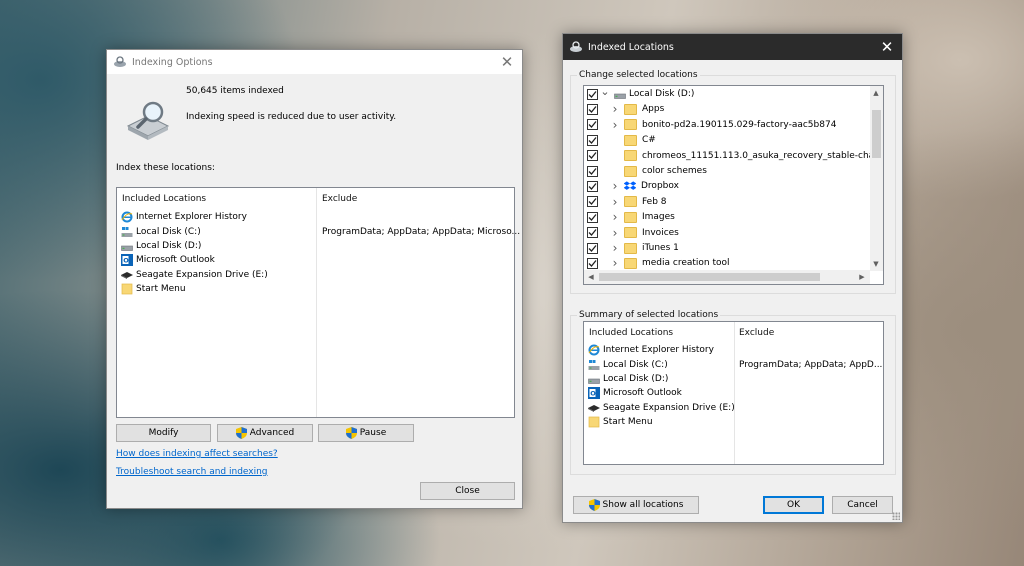 This screenshot has width=1024, height=566. I want to click on ok-button: OK, so click(793, 505).